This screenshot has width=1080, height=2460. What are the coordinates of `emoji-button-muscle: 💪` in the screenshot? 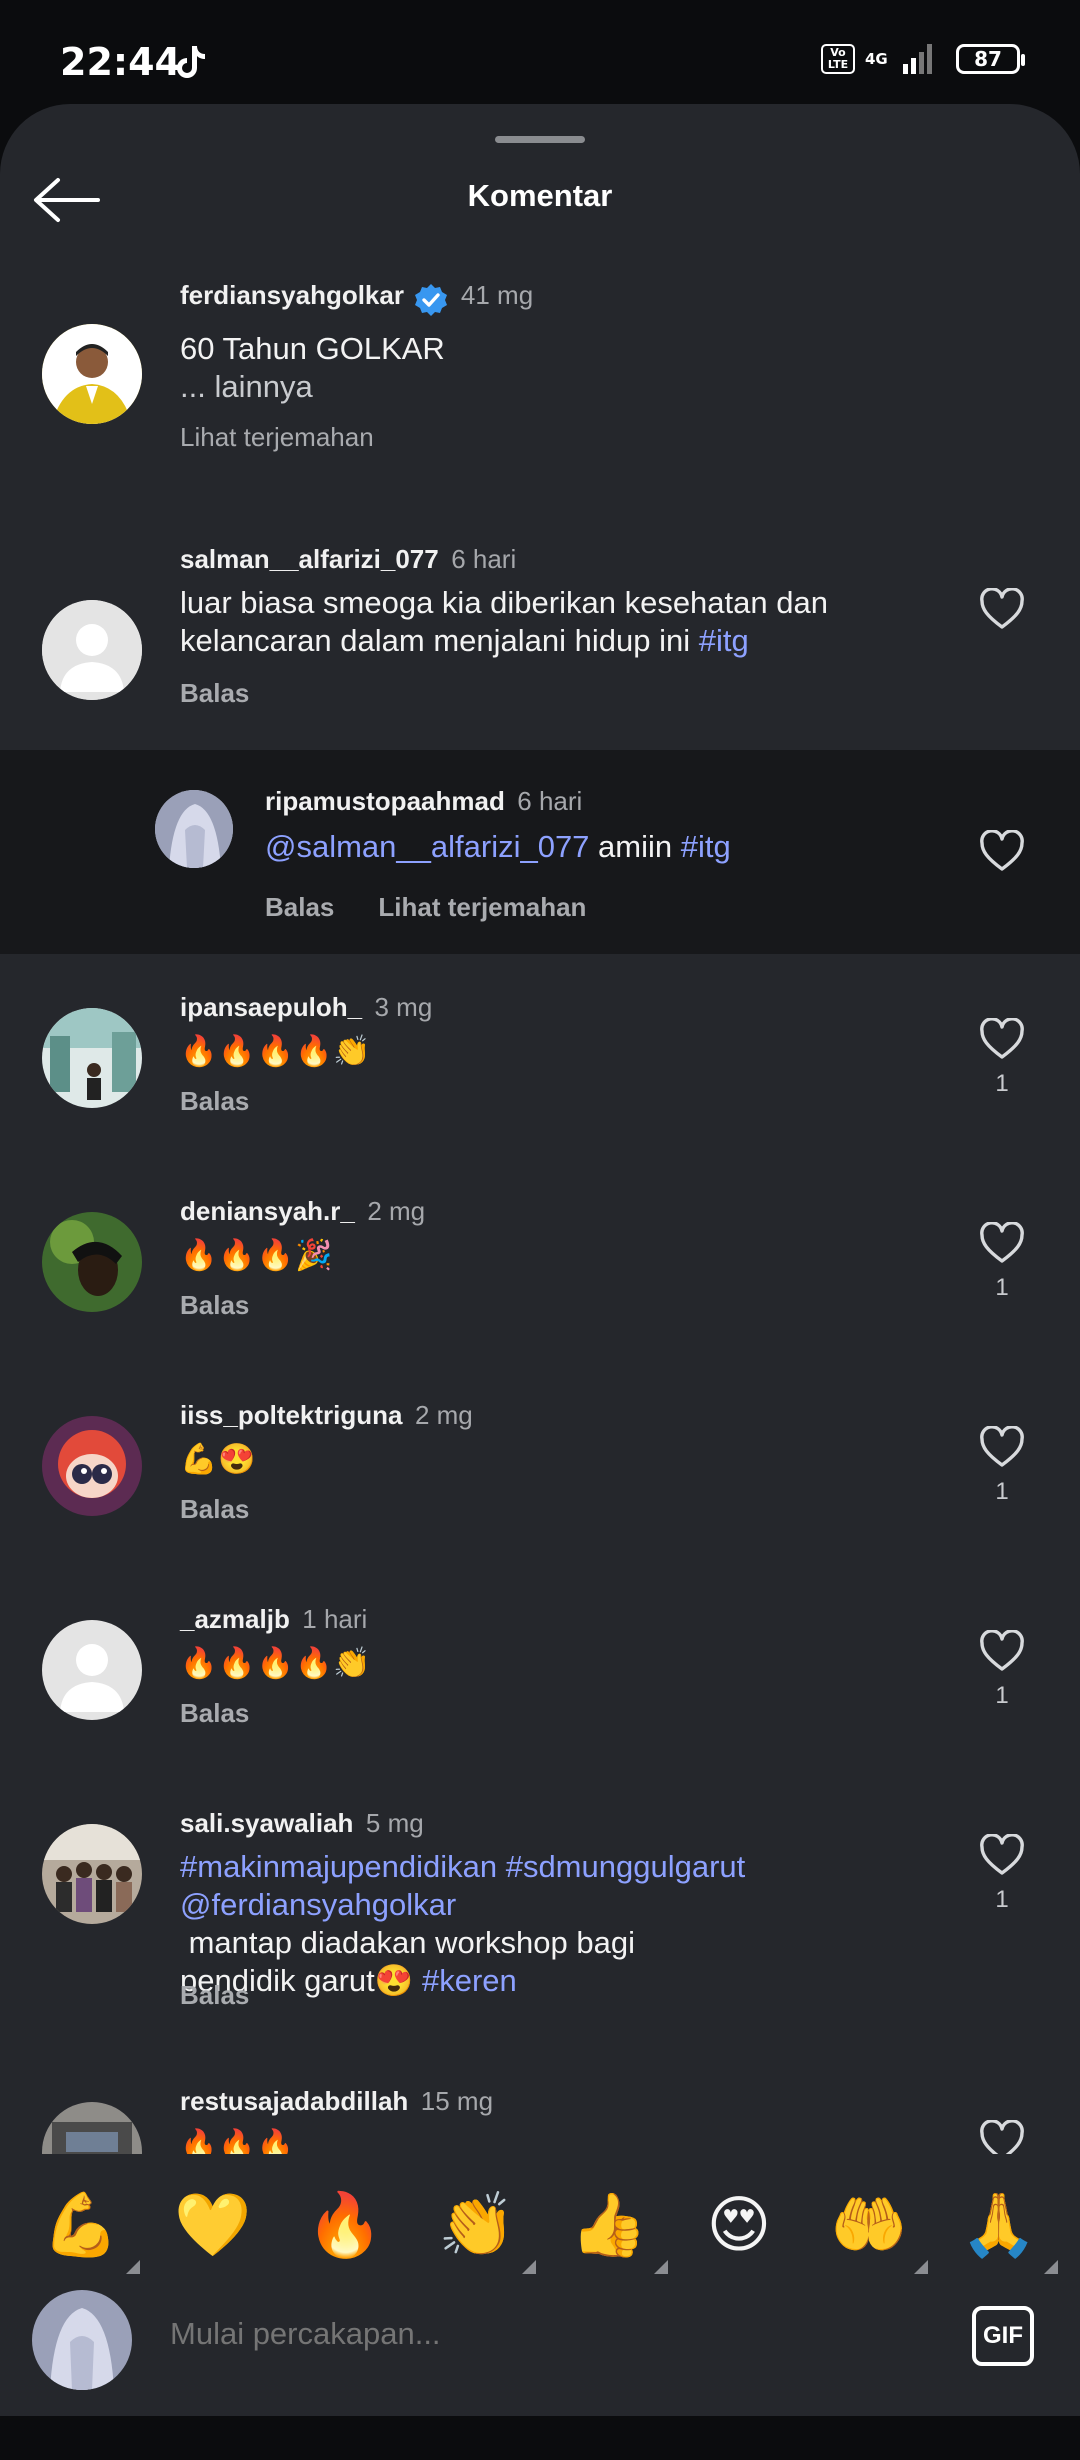 It's located at (88, 2227).